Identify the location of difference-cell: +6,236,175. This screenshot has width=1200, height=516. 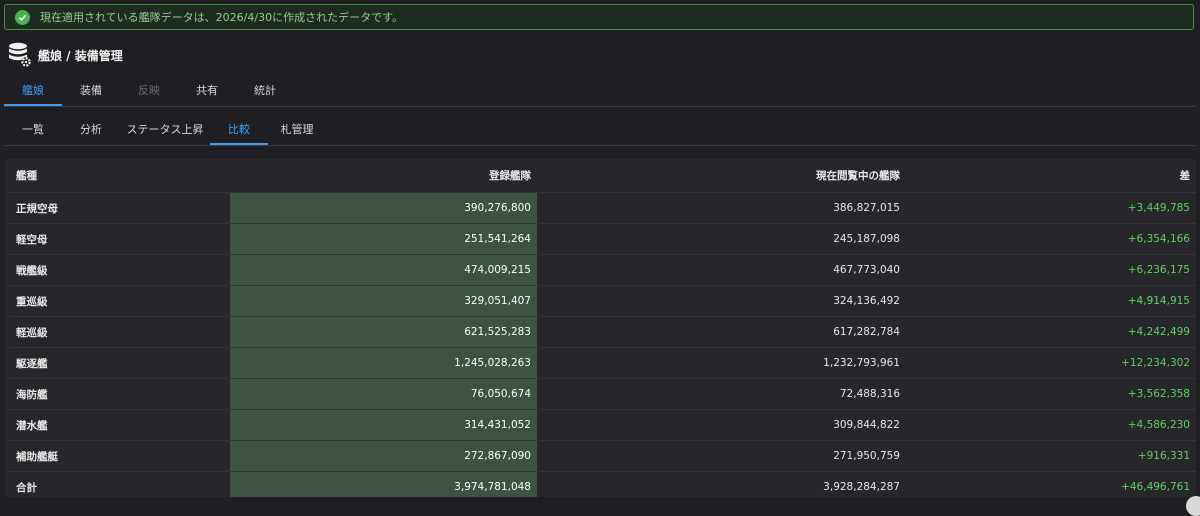
(1051, 270).